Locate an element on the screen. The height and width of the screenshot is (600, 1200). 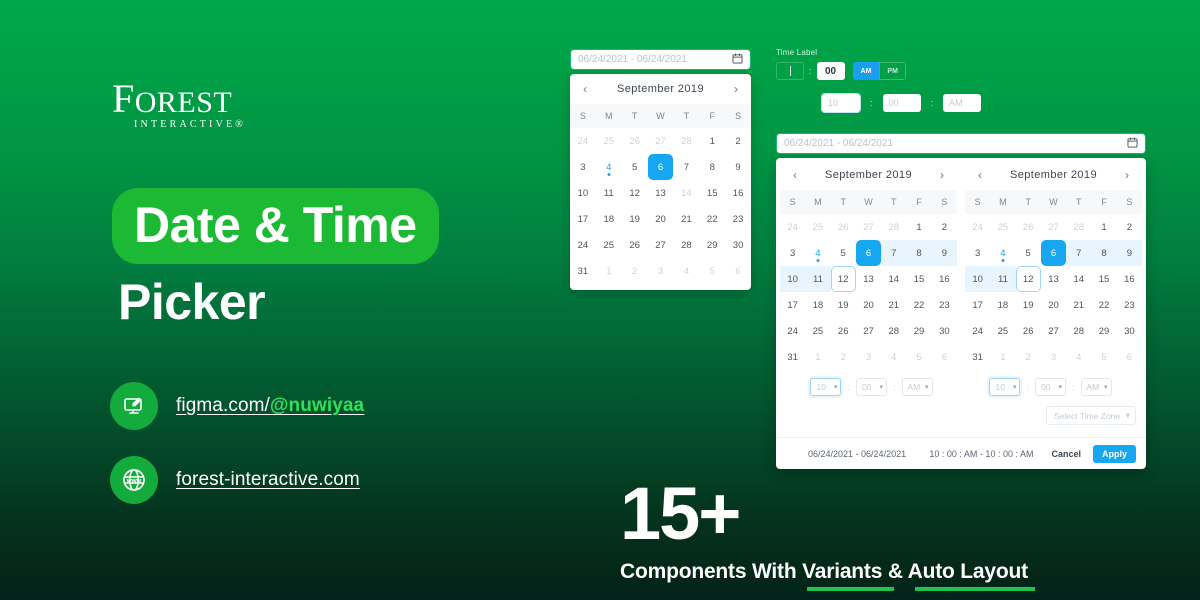
calendar-day: 17 is located at coordinates (977, 305).